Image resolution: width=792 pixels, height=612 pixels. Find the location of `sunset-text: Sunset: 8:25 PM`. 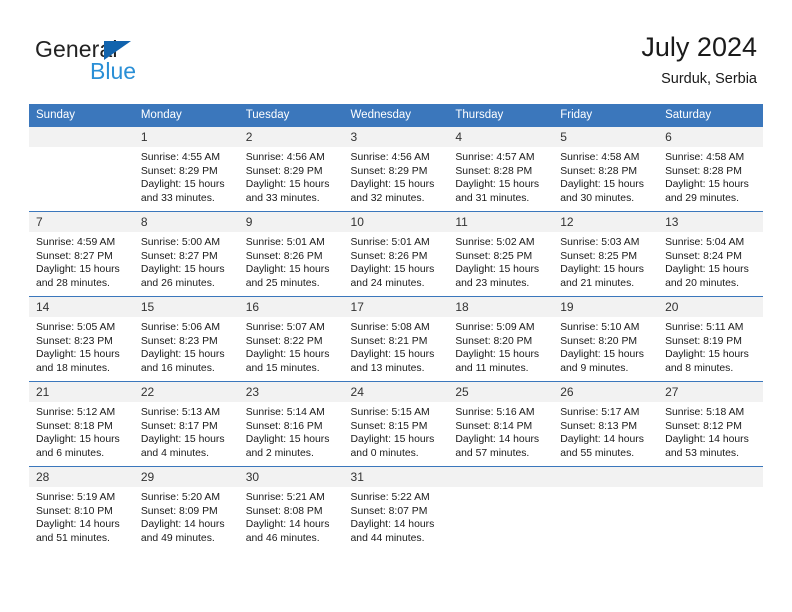

sunset-text: Sunset: 8:25 PM is located at coordinates (494, 256).